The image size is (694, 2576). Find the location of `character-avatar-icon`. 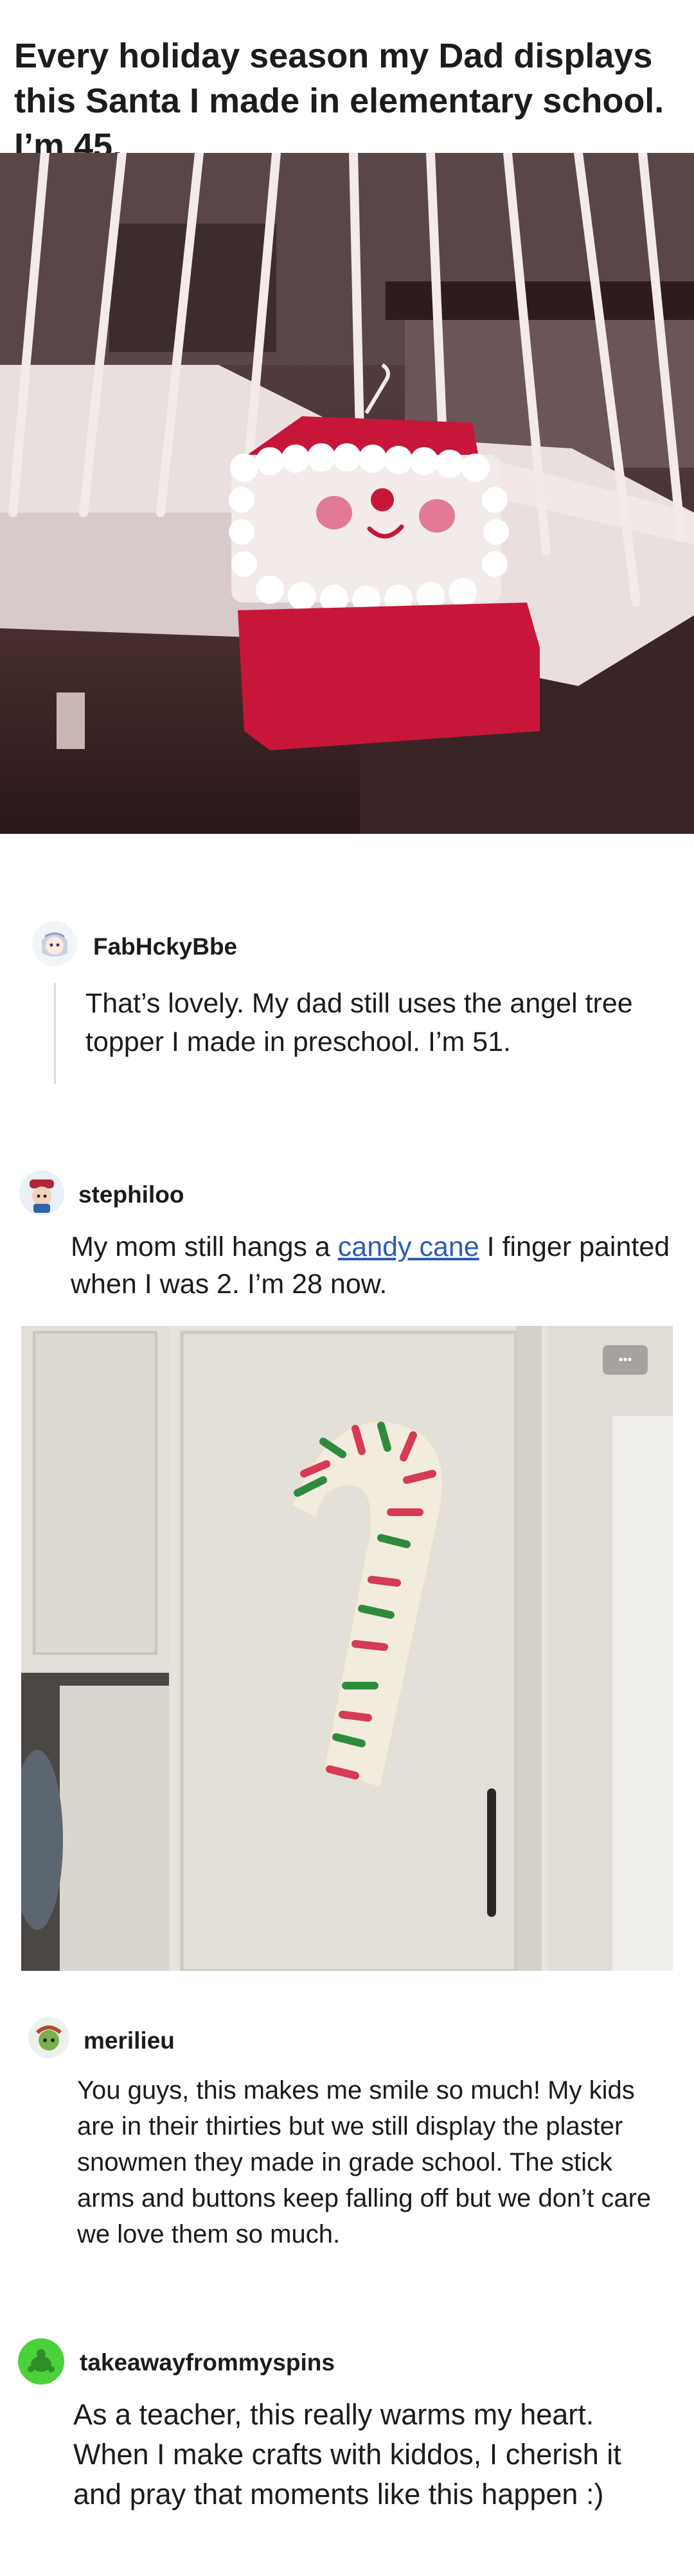

character-avatar-icon is located at coordinates (42, 1193).